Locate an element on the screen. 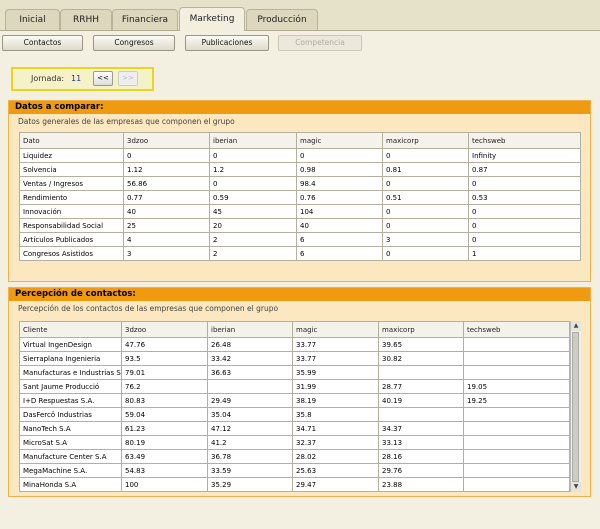  table-cell: 36.78 is located at coordinates (250, 456).